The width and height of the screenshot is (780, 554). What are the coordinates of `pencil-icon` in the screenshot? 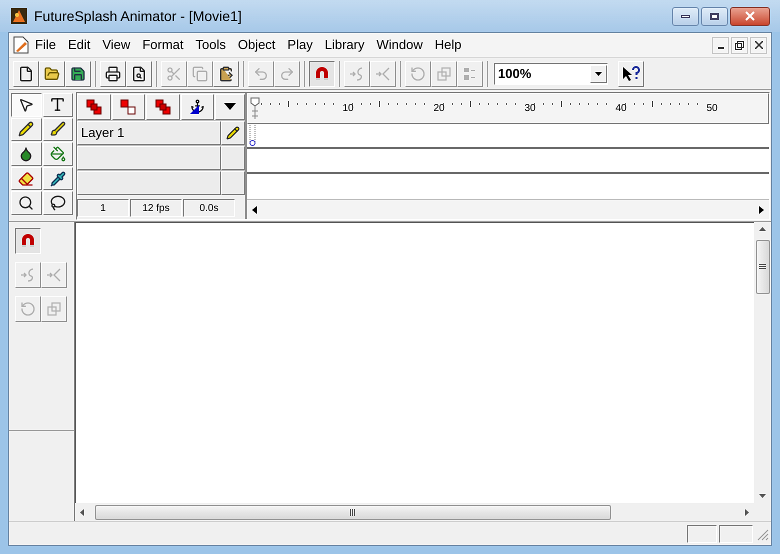 It's located at (26, 129).